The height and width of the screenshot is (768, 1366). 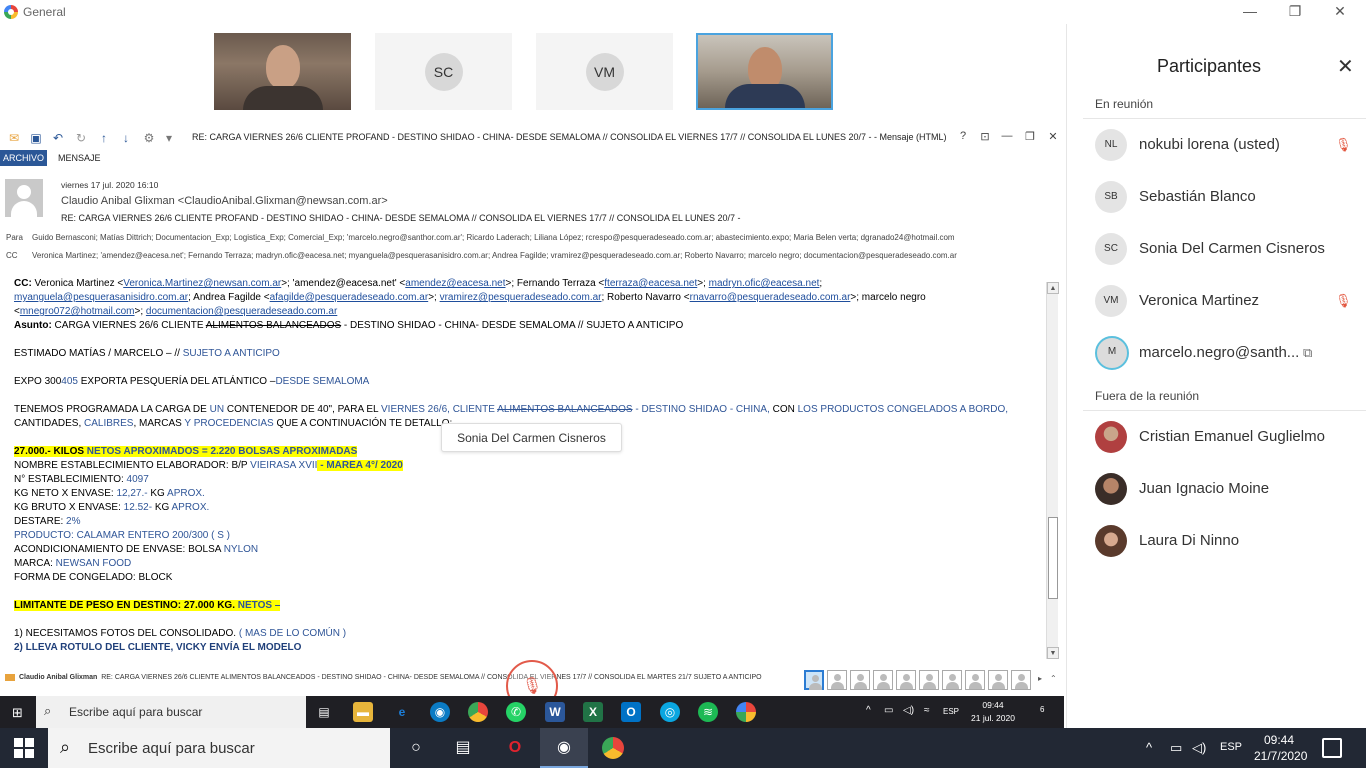 What do you see at coordinates (1250, 11) in the screenshot?
I see `minimize-button: —` at bounding box center [1250, 11].